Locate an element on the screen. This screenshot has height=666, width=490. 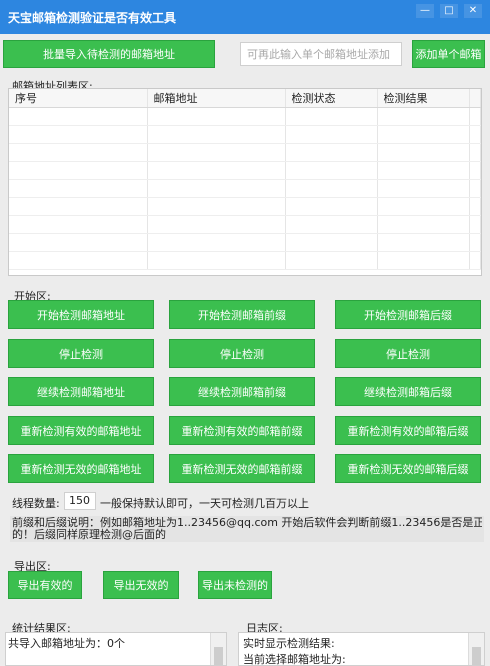
title-bar: 天宝邮箱检测验证是否有效工具 — □ ✕ is located at coordinates (245, 17).